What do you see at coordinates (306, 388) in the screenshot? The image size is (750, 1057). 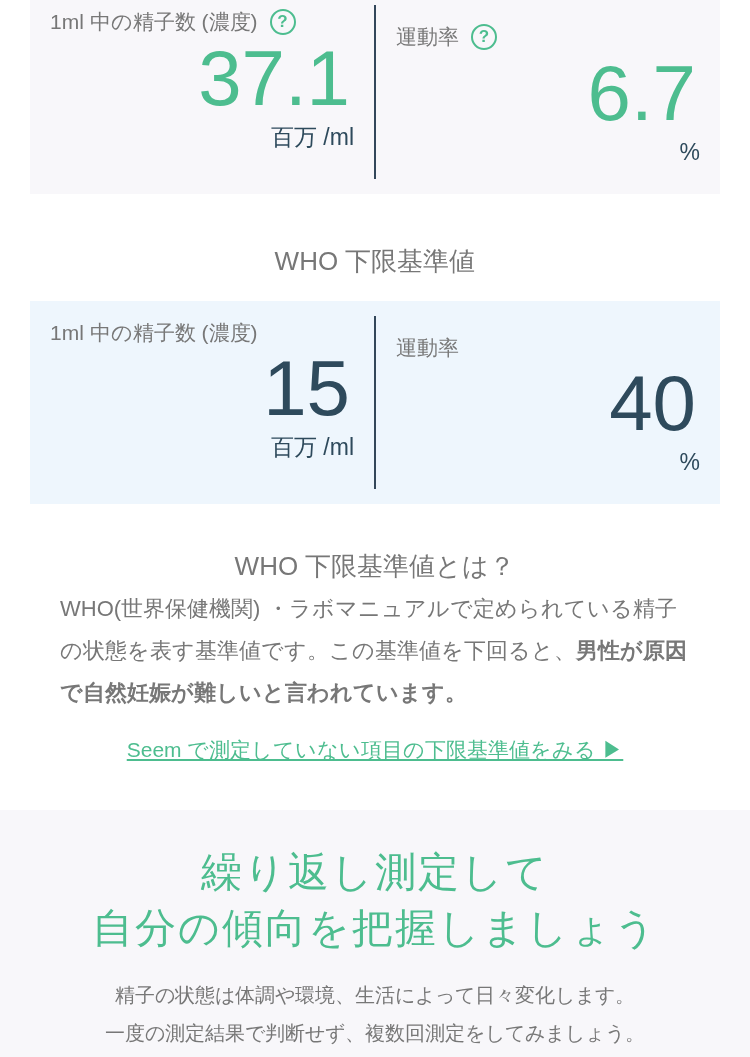 I see `metric-value: 15` at bounding box center [306, 388].